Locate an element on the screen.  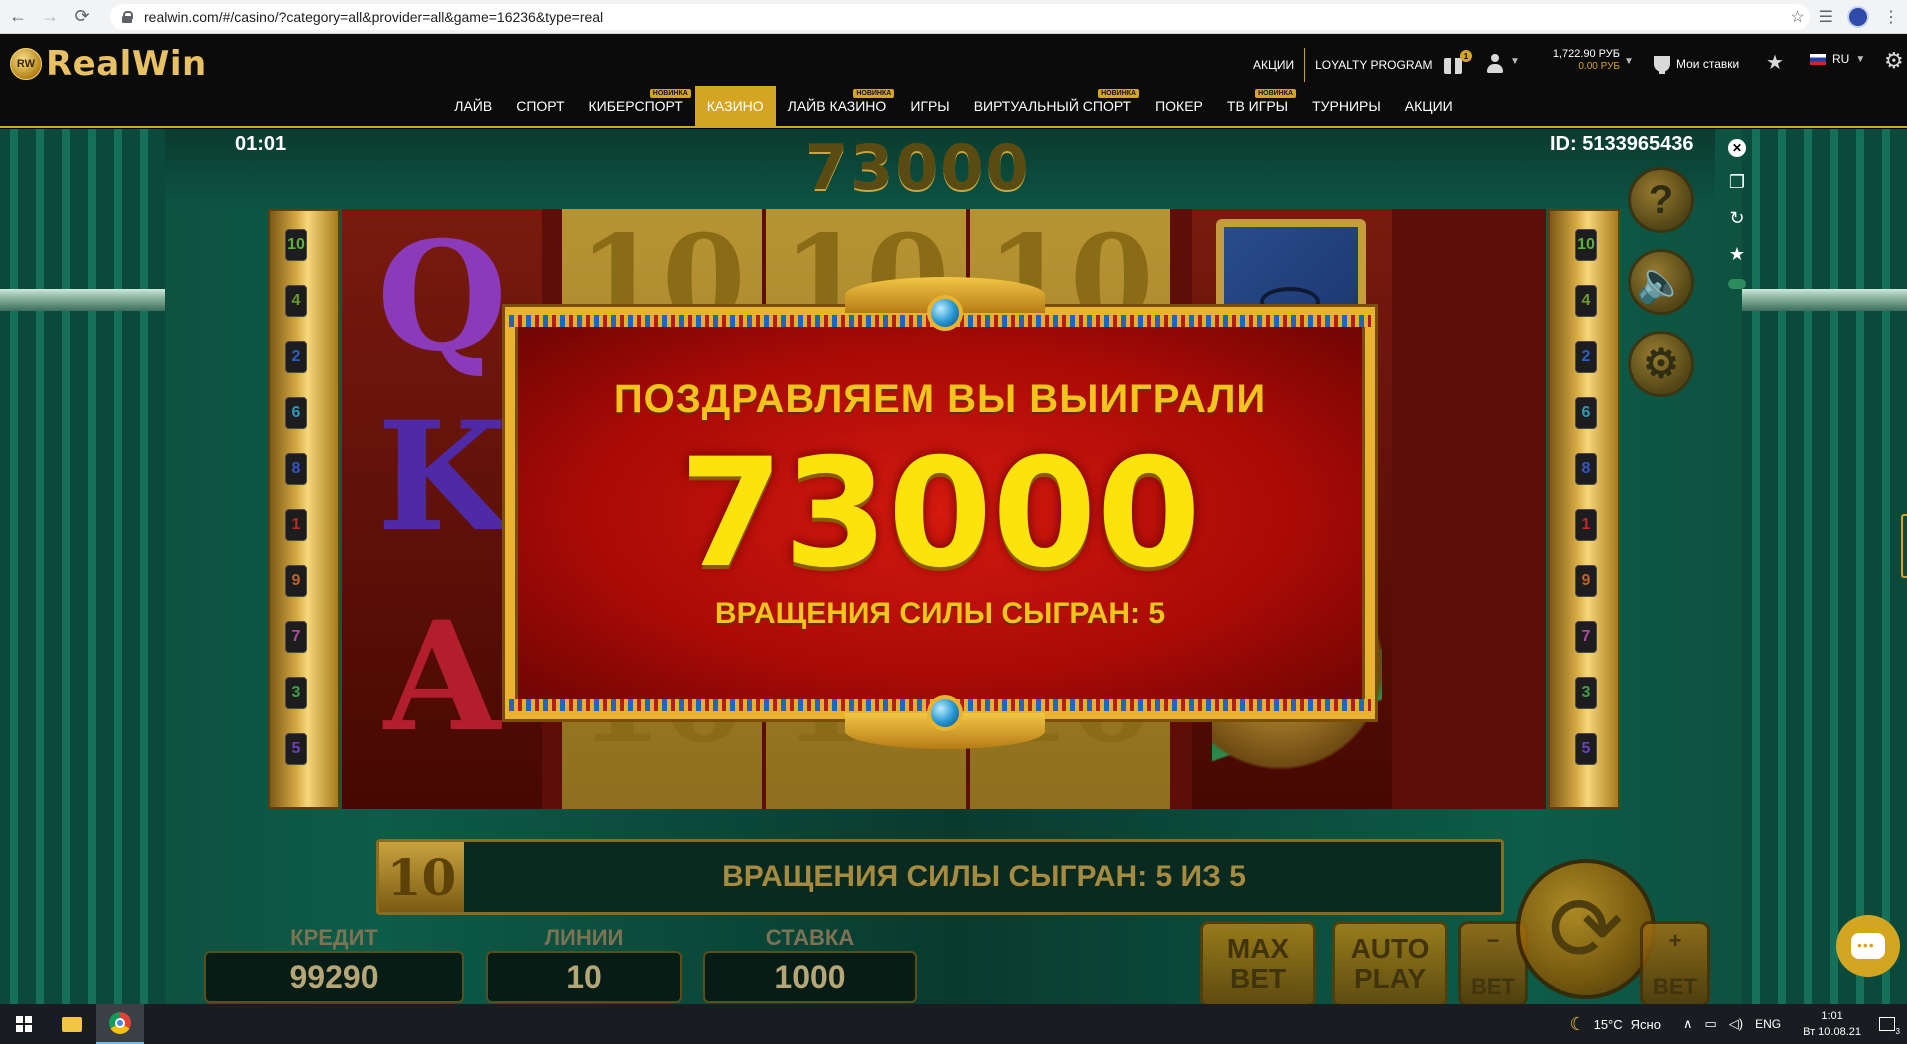
back-button: ← is located at coordinates (18, 17).